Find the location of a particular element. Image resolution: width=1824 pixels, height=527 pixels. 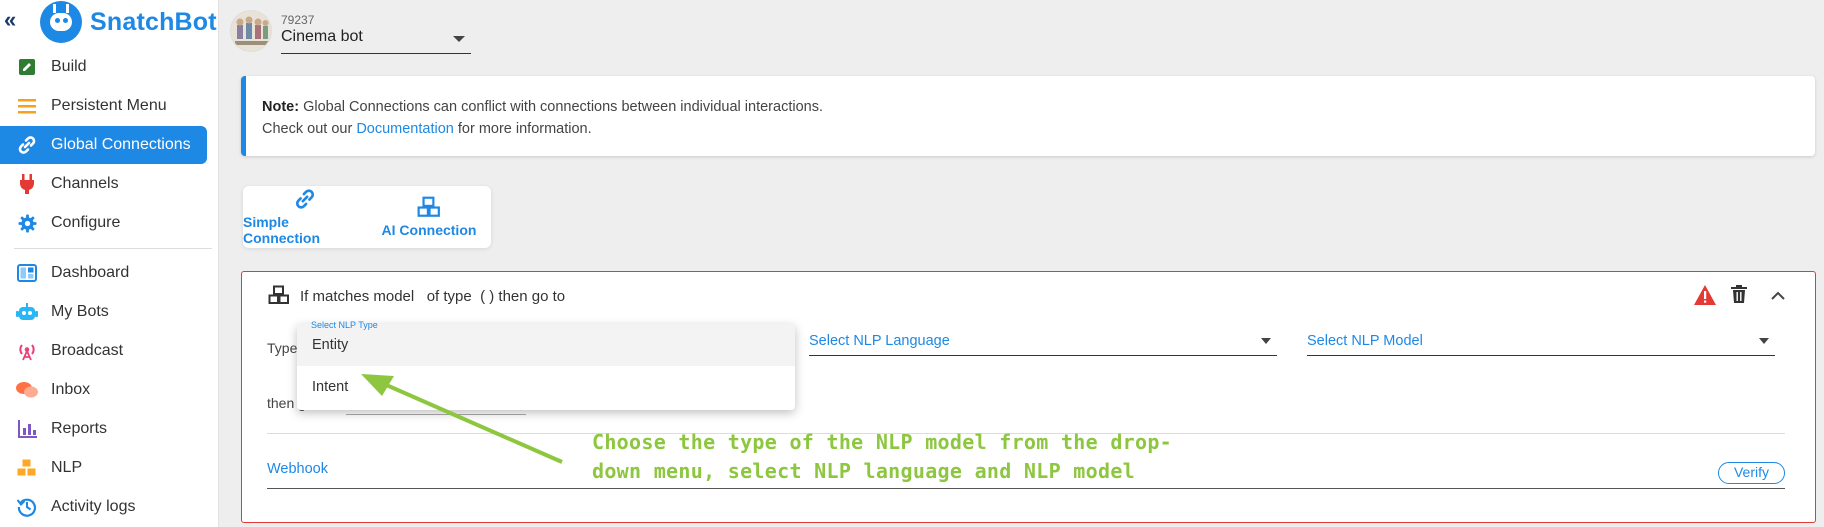

note-label: Note: is located at coordinates (281, 107).